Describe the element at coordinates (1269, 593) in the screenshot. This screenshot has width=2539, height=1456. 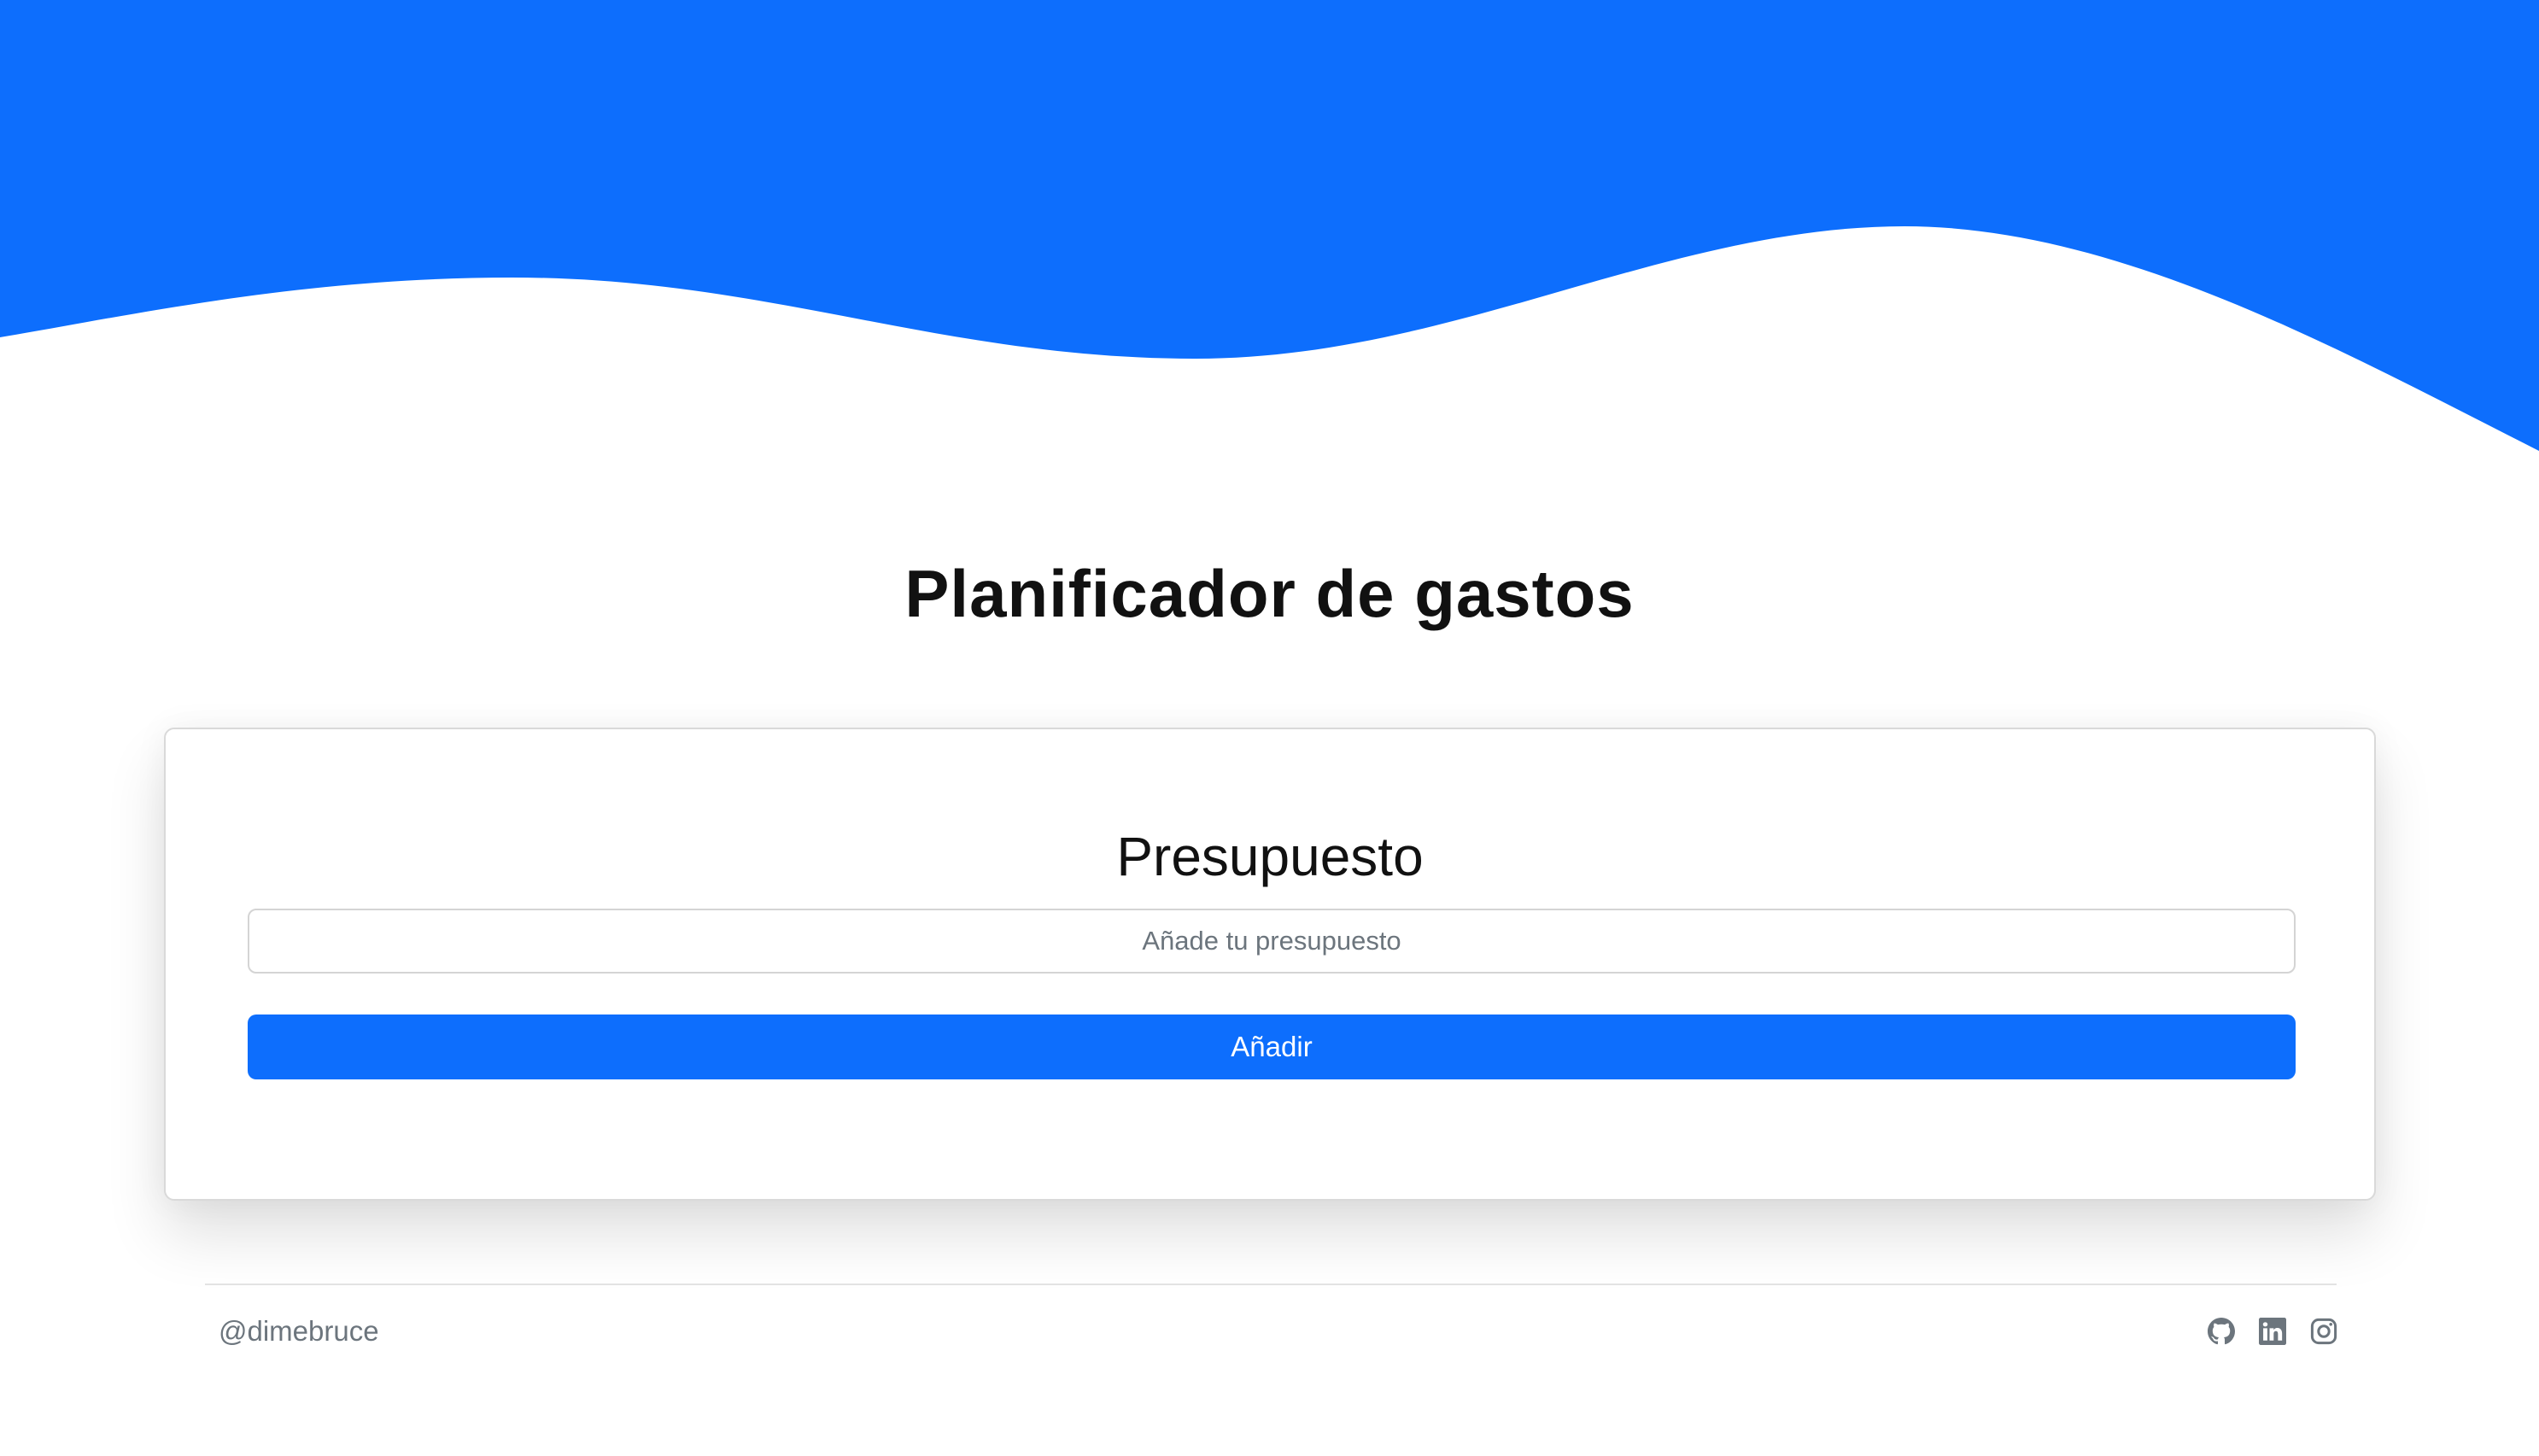
I see `page-title: Planificador de gastos` at that location.